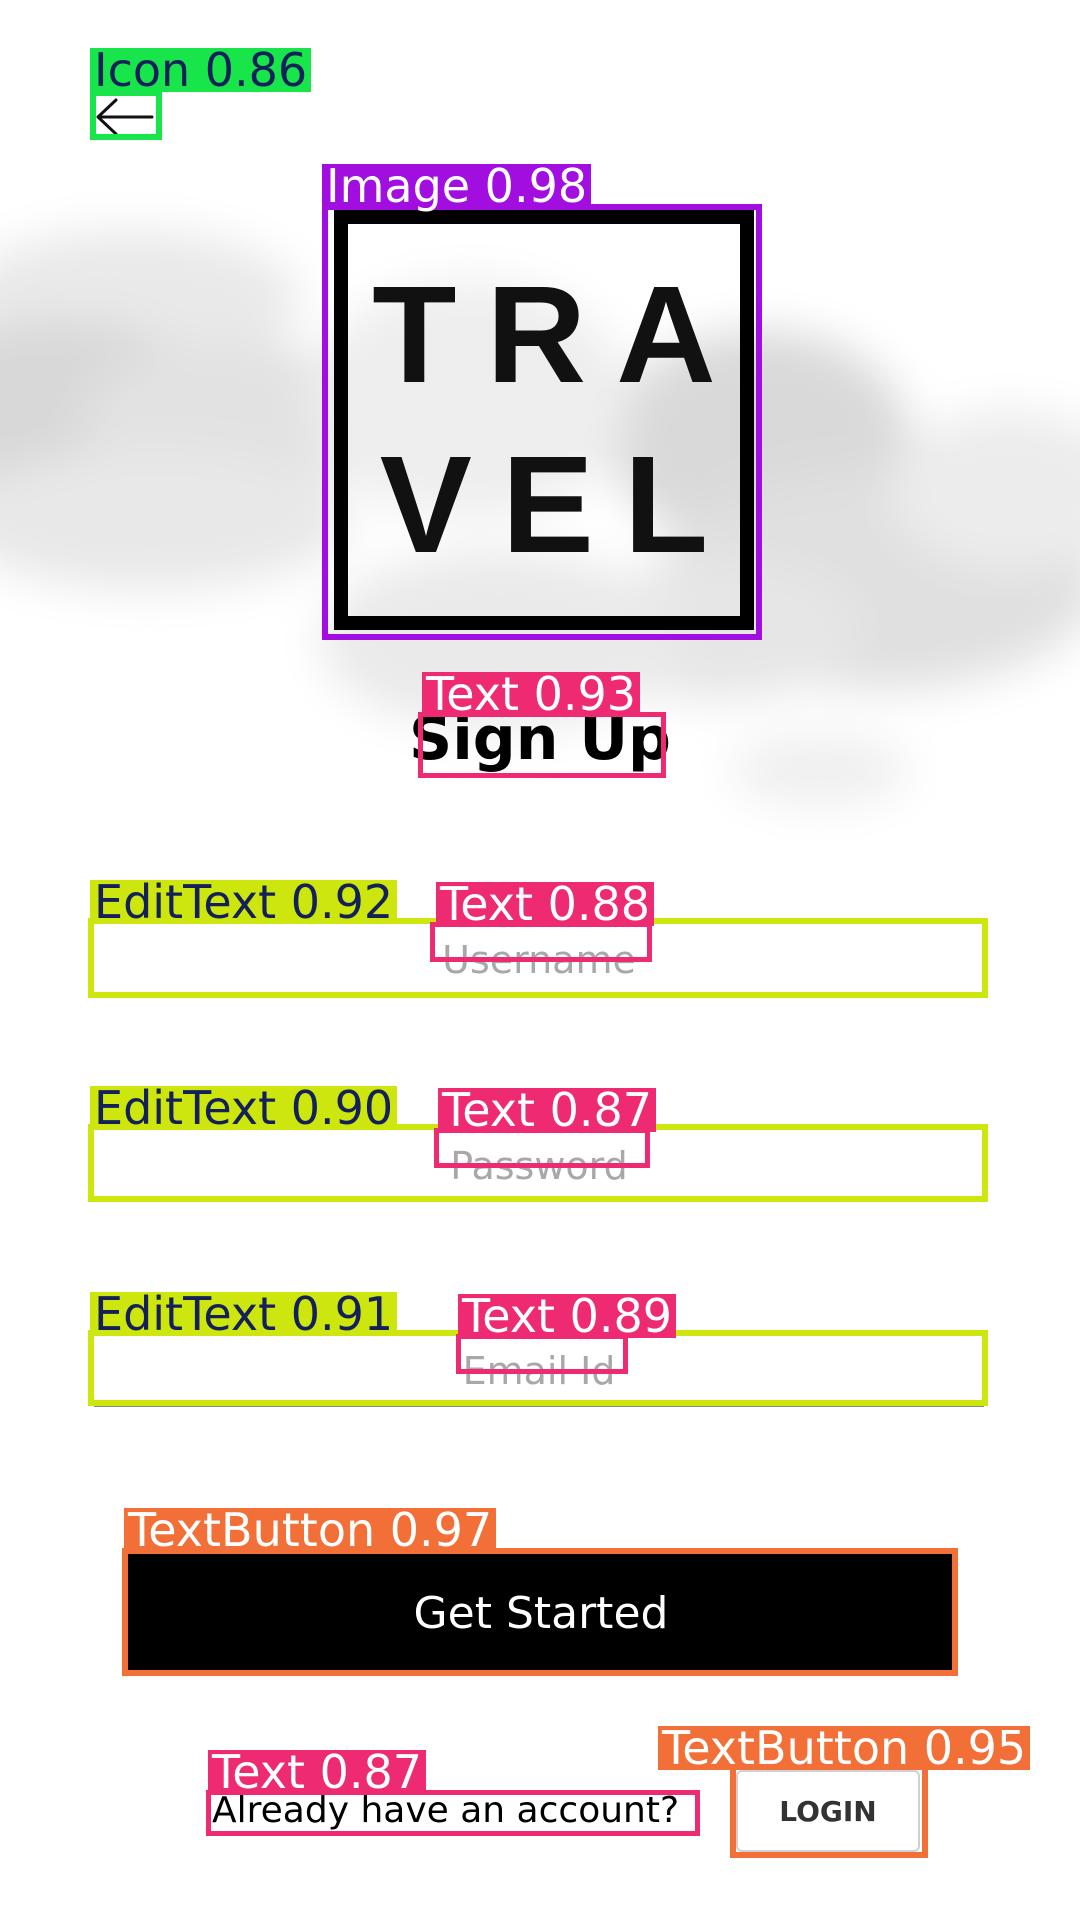 This screenshot has width=1080, height=1920. I want to click on detection-box-title, so click(542, 745).